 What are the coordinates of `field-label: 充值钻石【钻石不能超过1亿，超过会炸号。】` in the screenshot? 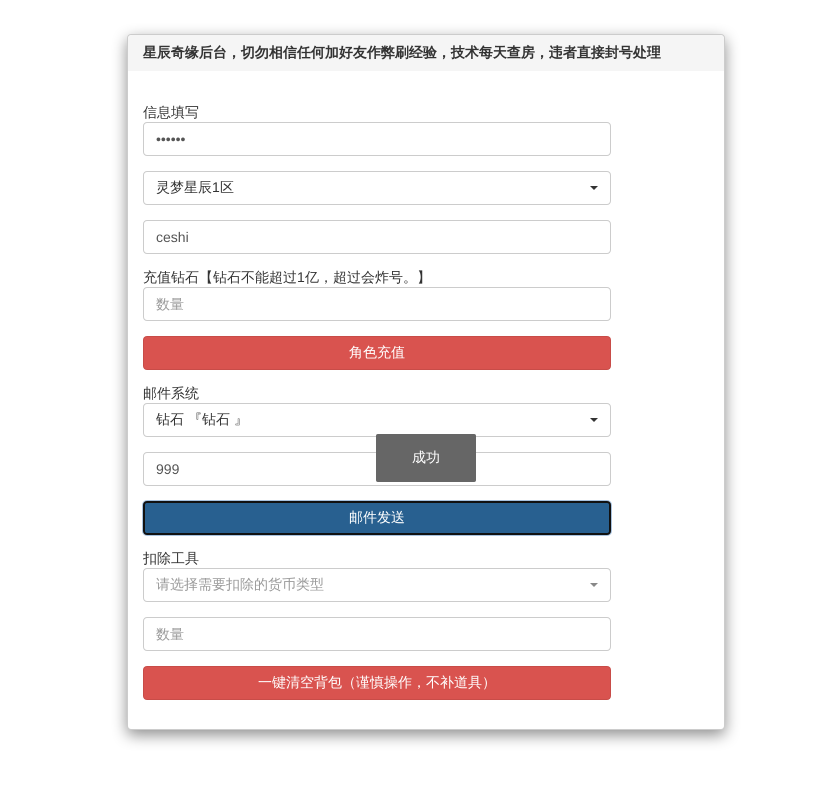 It's located at (287, 277).